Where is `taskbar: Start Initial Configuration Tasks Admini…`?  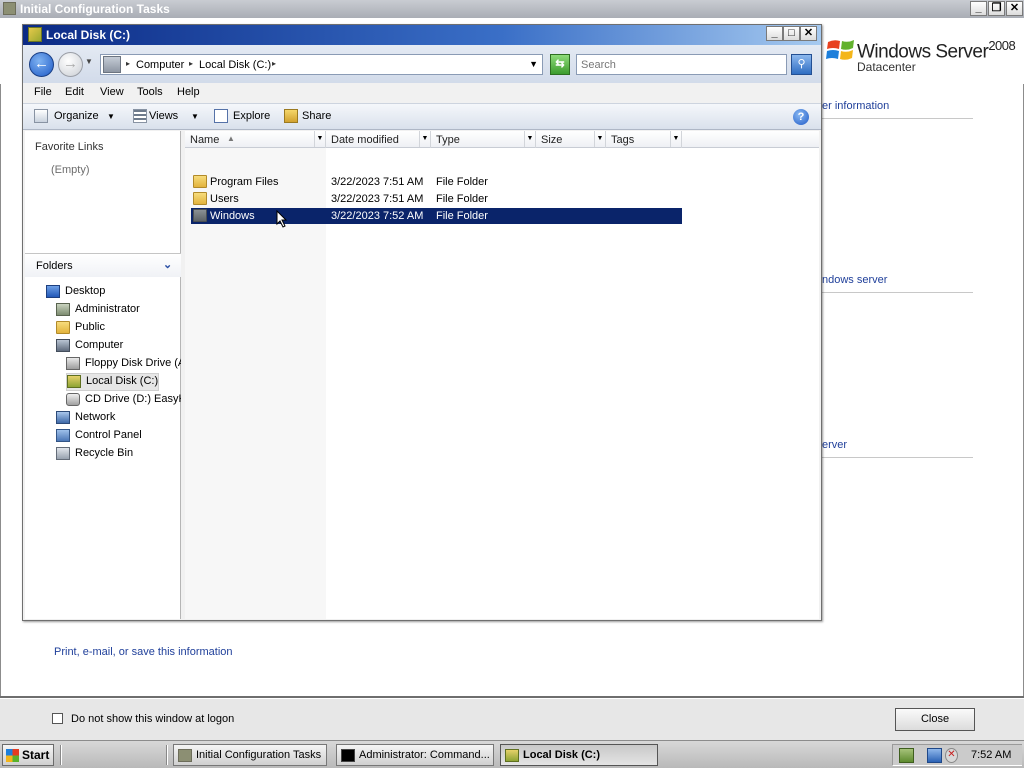 taskbar: Start Initial Configuration Tasks Admini… is located at coordinates (512, 754).